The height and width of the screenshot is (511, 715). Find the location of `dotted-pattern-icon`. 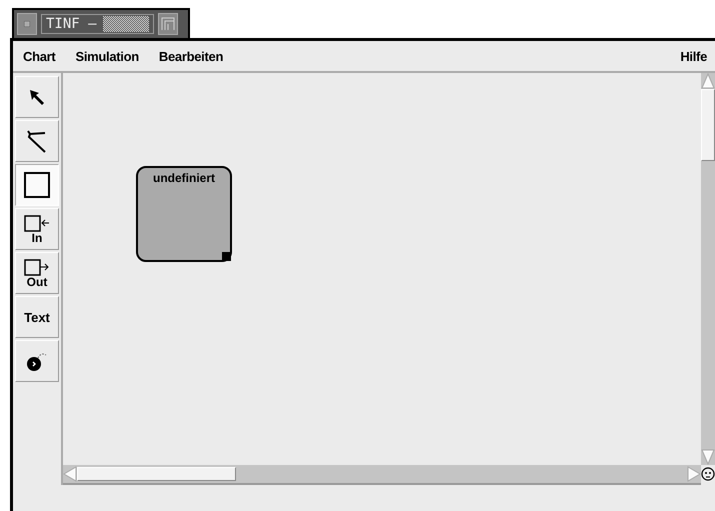

dotted-pattern-icon is located at coordinates (125, 24).